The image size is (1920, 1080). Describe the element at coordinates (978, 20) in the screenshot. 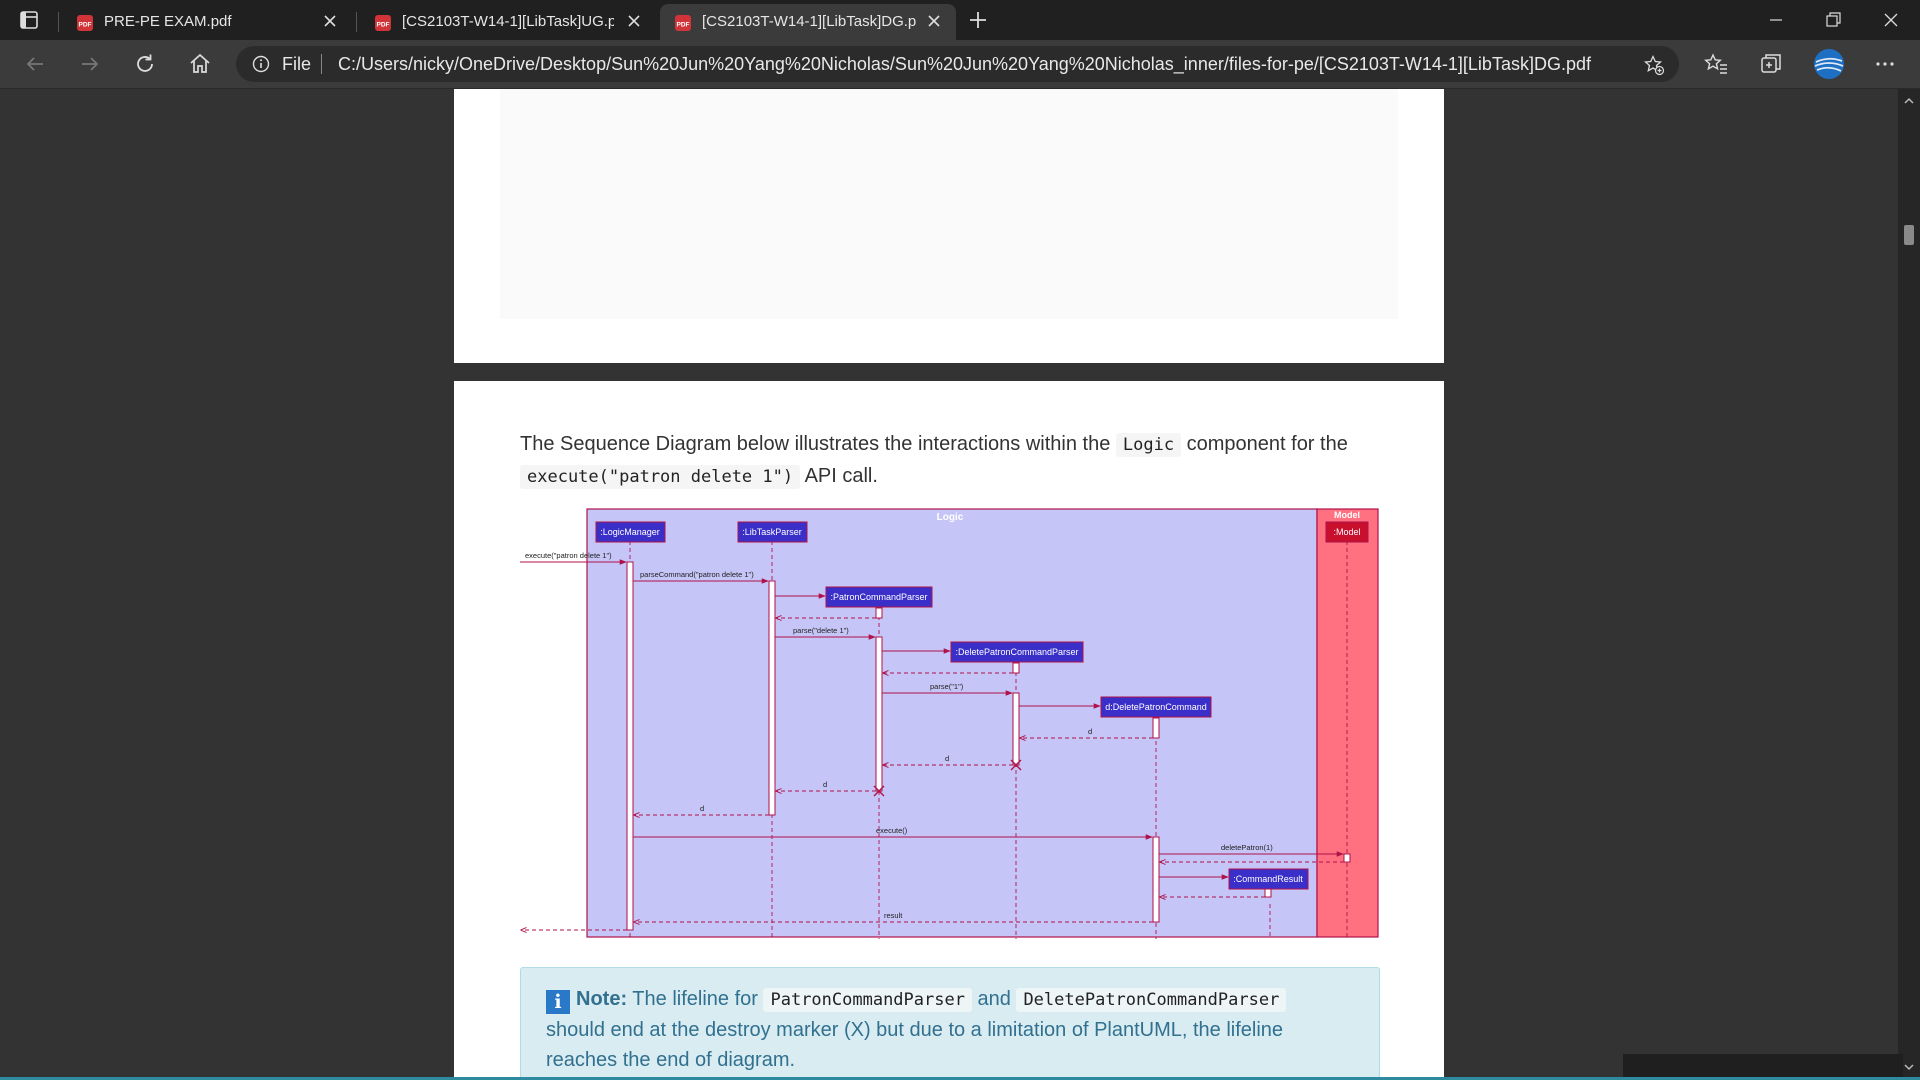

I see `new-tab-icon` at that location.